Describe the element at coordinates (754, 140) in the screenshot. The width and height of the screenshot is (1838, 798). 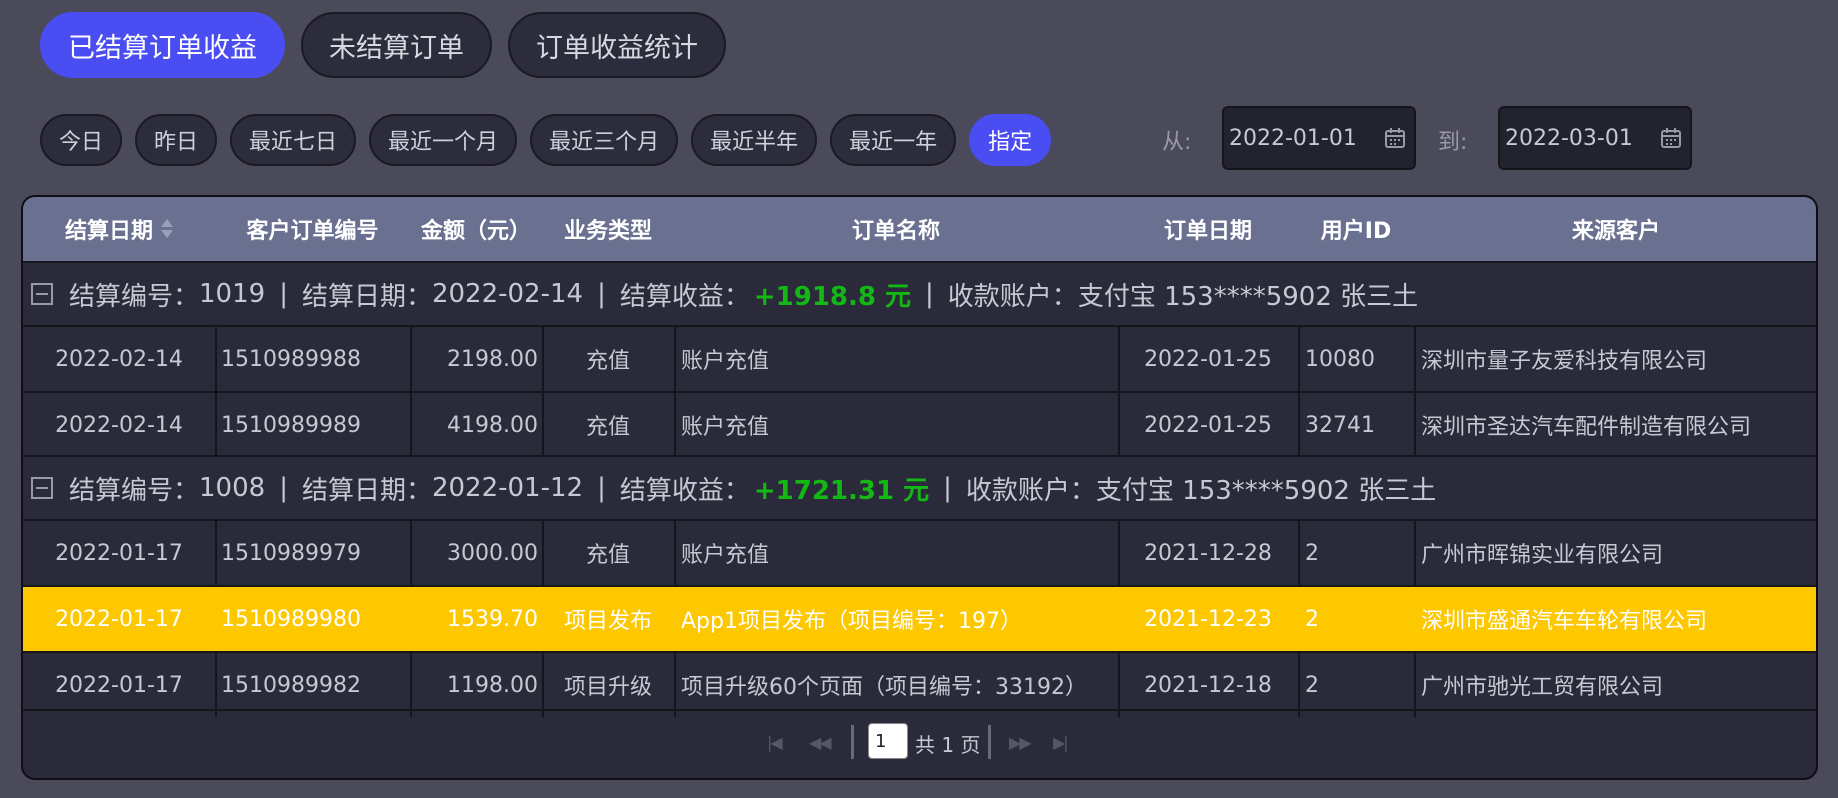
I see `range-halfyear-button: 最近半年` at that location.